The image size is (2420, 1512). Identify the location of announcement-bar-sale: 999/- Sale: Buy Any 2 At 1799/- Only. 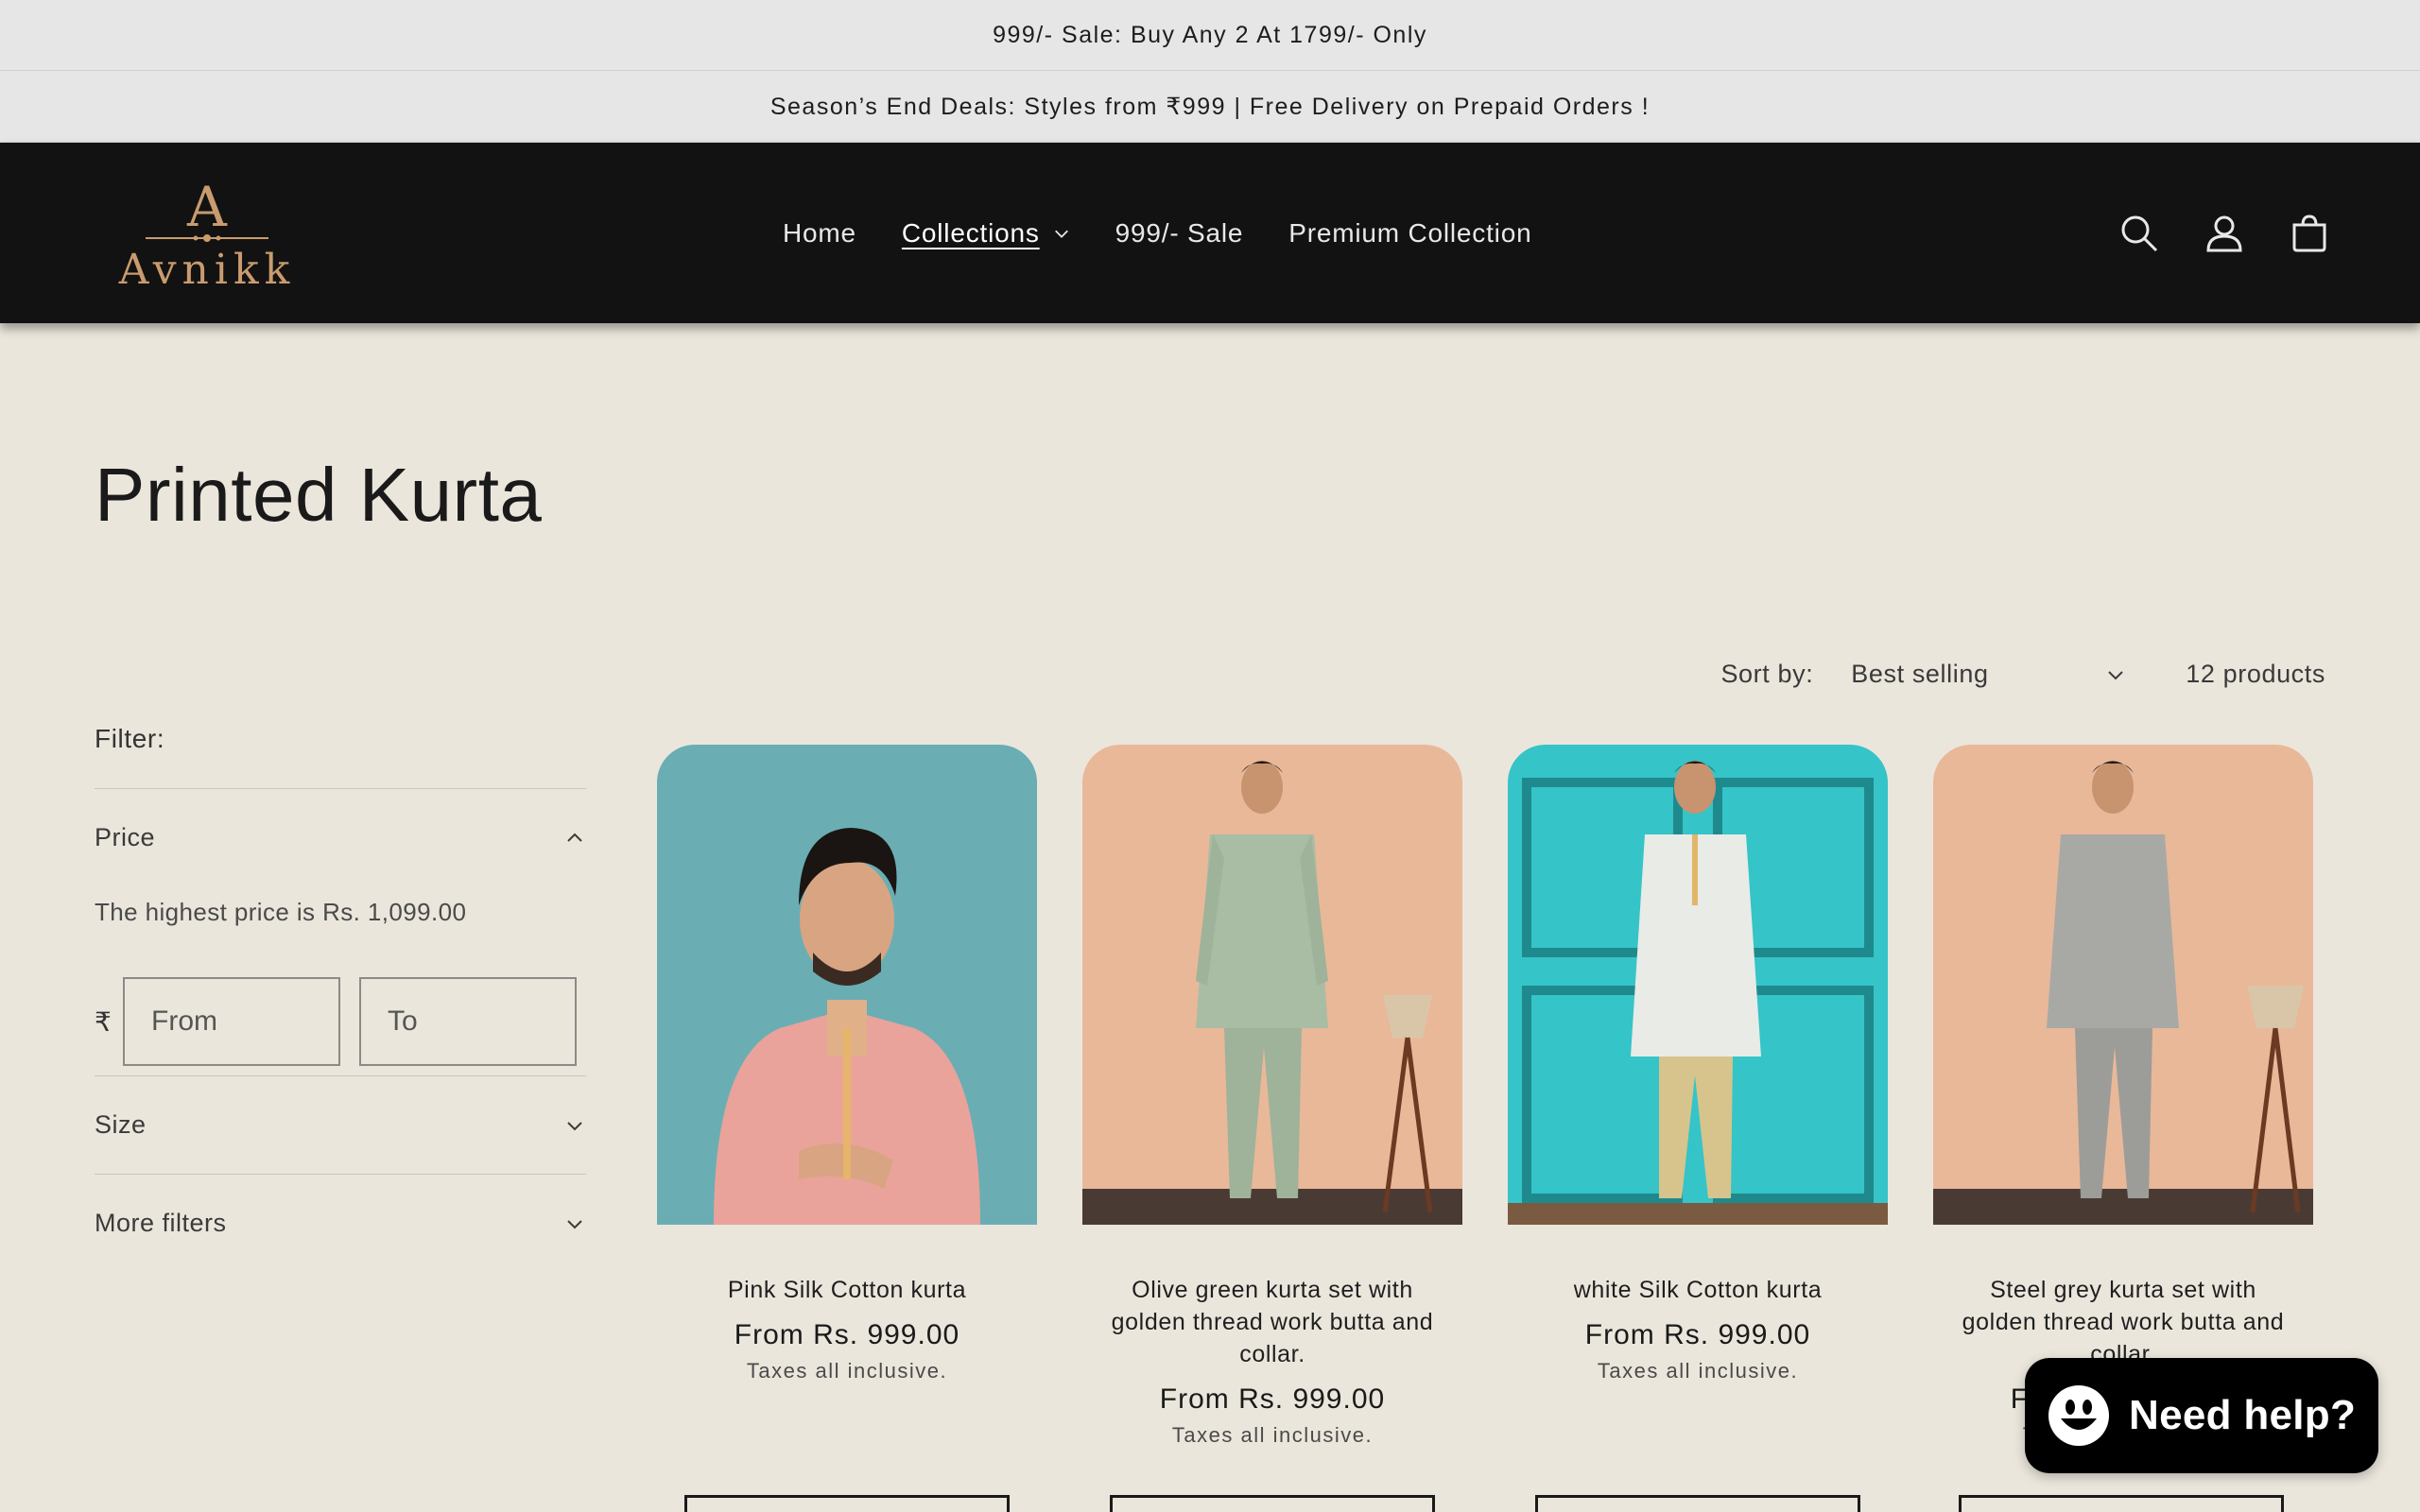
(1210, 35).